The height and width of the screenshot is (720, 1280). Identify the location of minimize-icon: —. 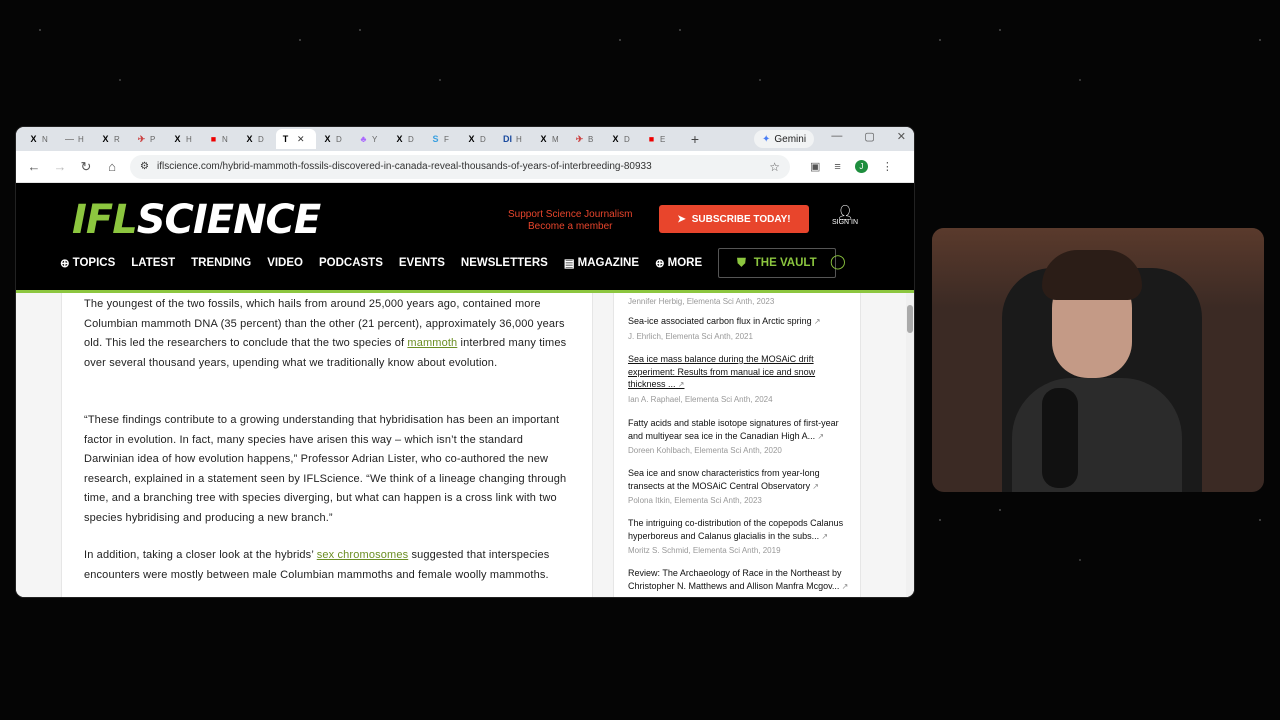
(836, 136).